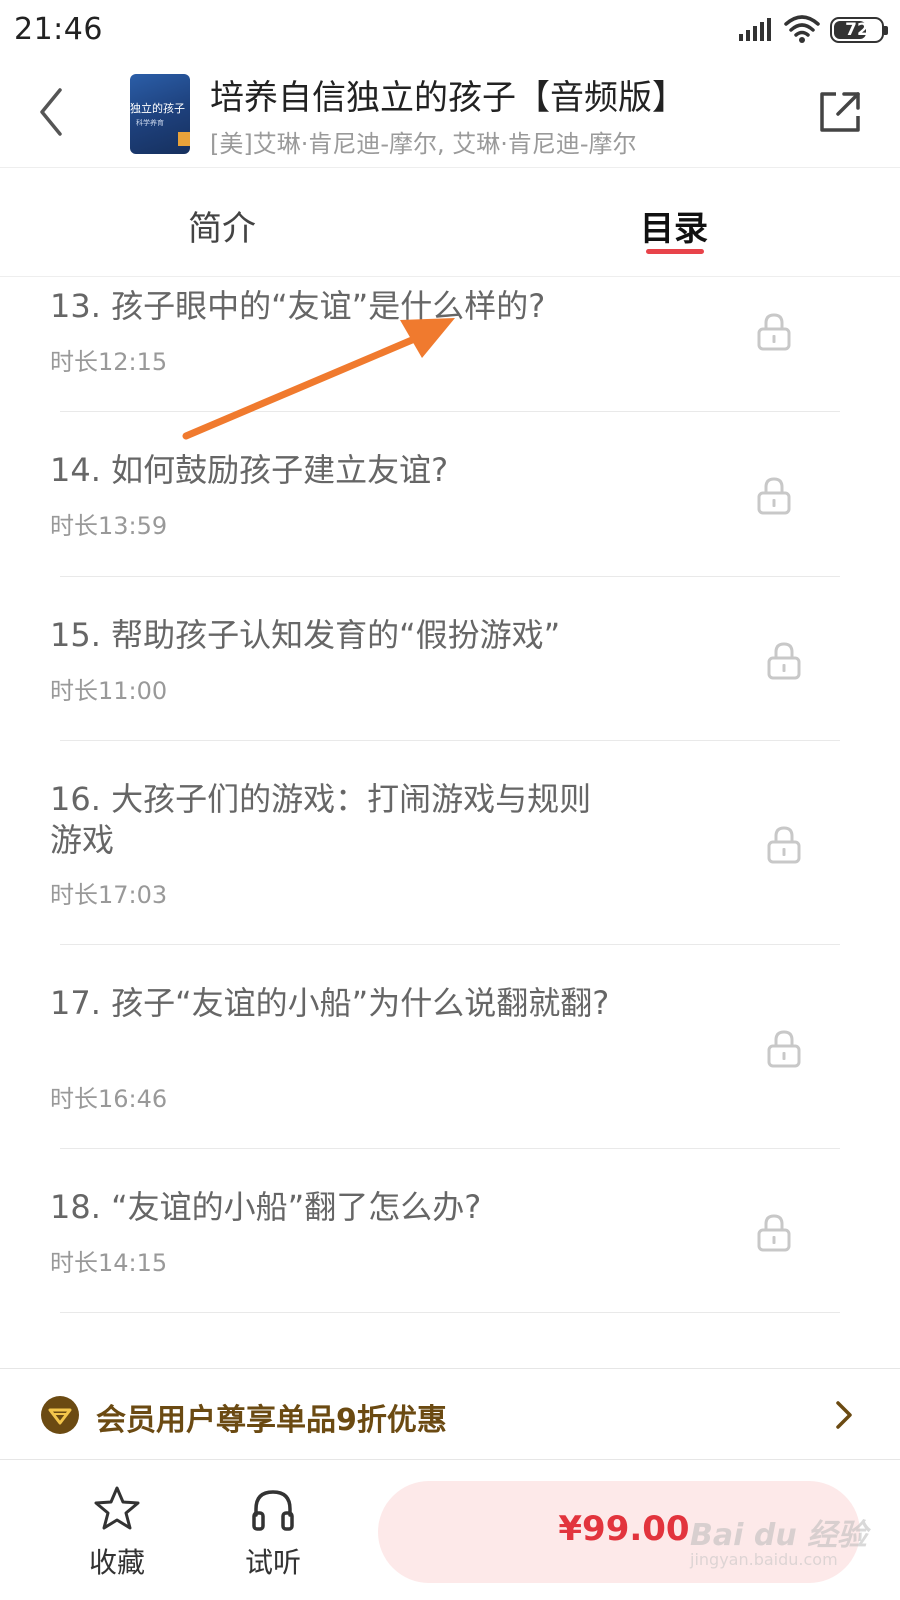 The height and width of the screenshot is (1600, 900). What do you see at coordinates (60, 1415) in the screenshot?
I see `member-icon` at bounding box center [60, 1415].